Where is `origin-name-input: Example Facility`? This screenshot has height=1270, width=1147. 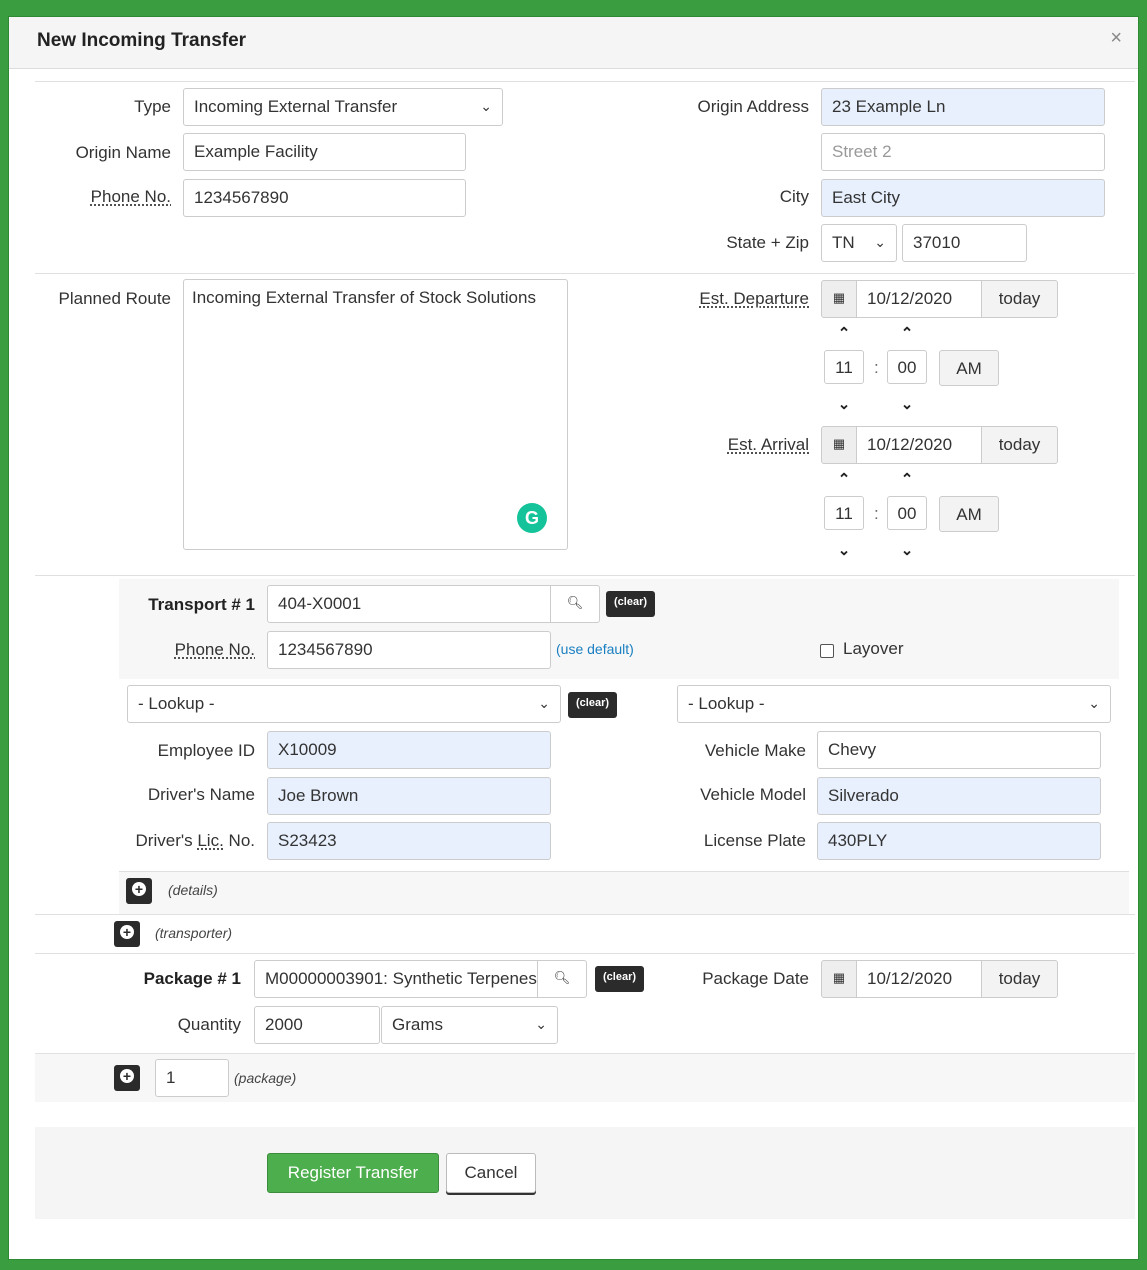 origin-name-input: Example Facility is located at coordinates (324, 152).